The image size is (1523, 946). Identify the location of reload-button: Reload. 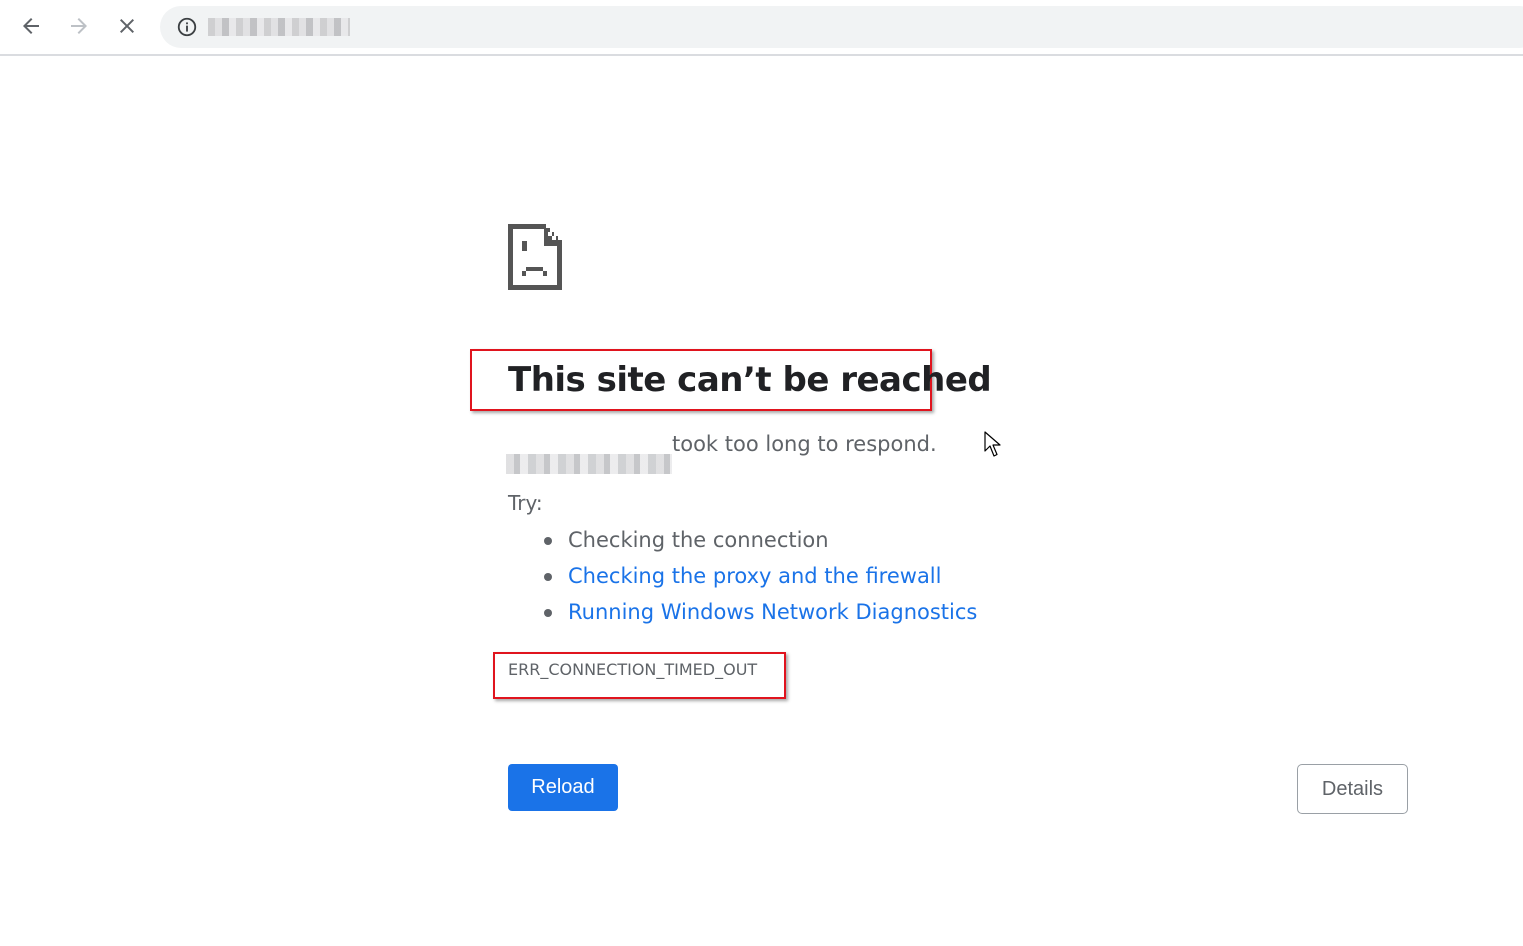
(563, 787).